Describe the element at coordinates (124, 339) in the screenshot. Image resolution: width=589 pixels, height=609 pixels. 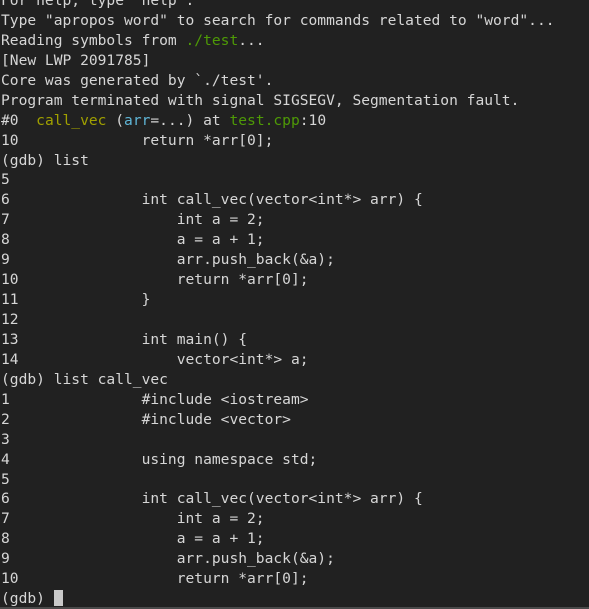
I see `line-src-13a-seg-0: 13 int main() {` at that location.